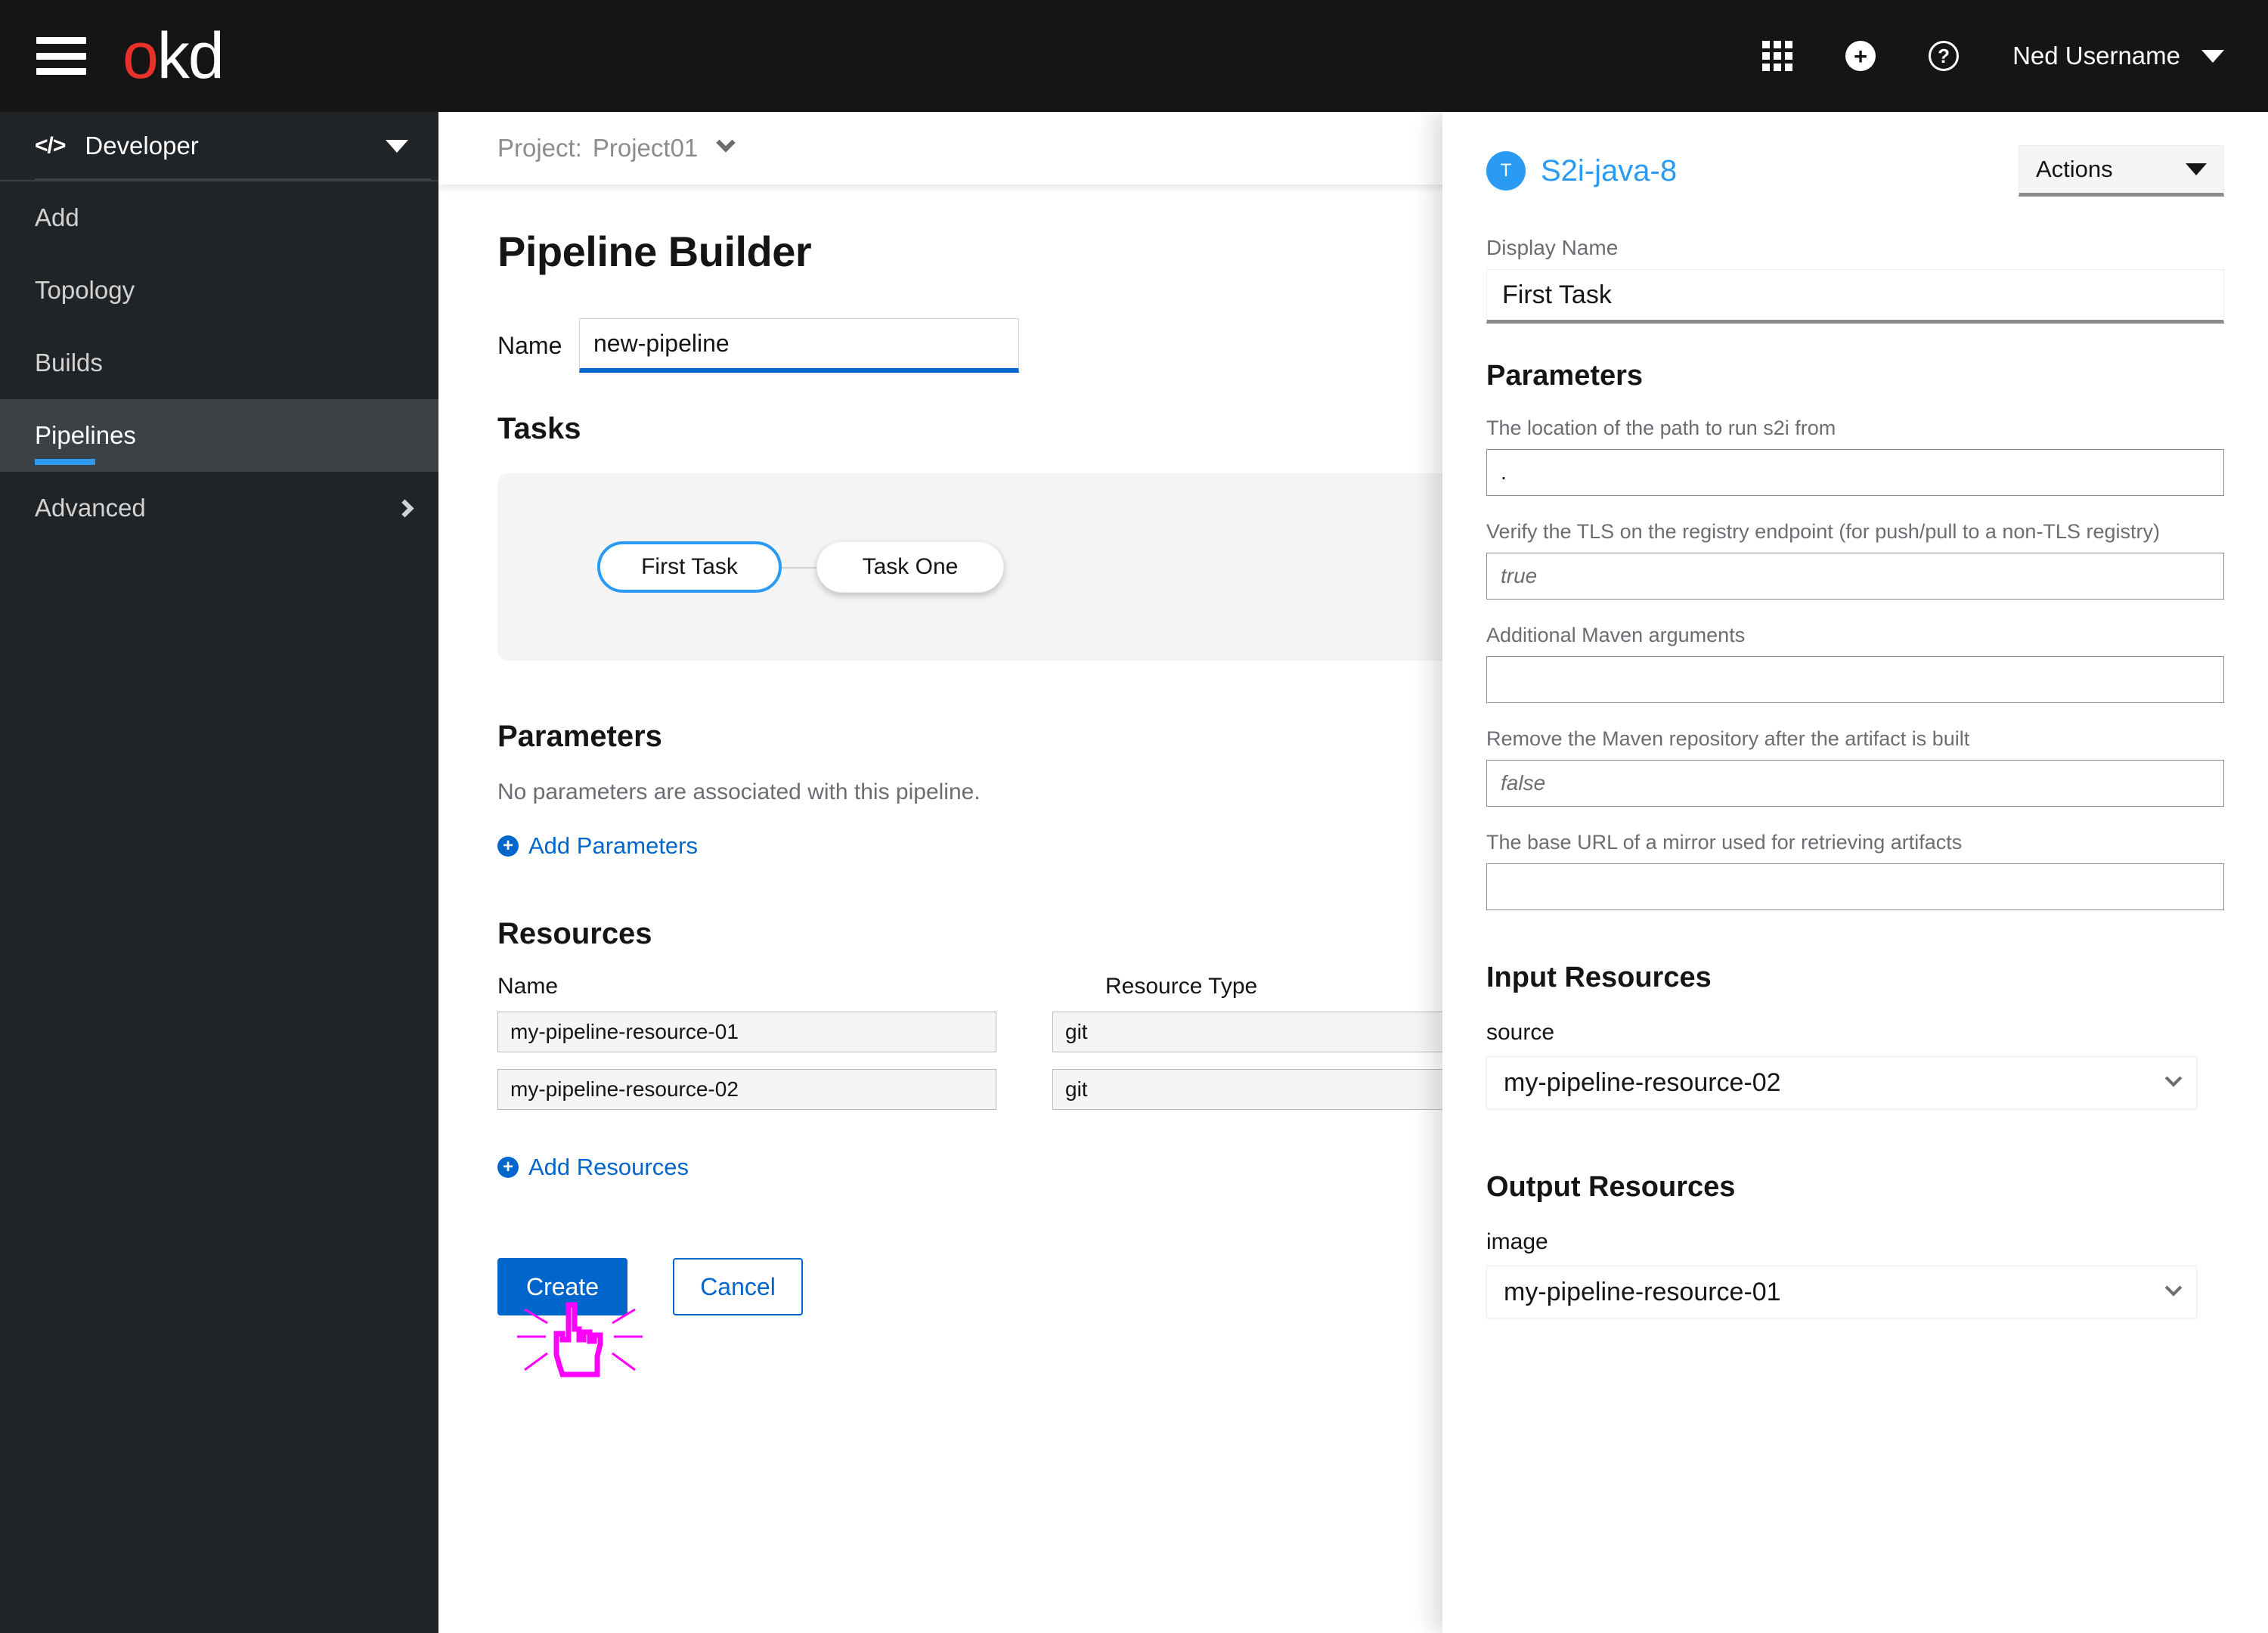  Describe the element at coordinates (1661, 428) in the screenshot. I see `param-label: The location of the path to run s2i from` at that location.